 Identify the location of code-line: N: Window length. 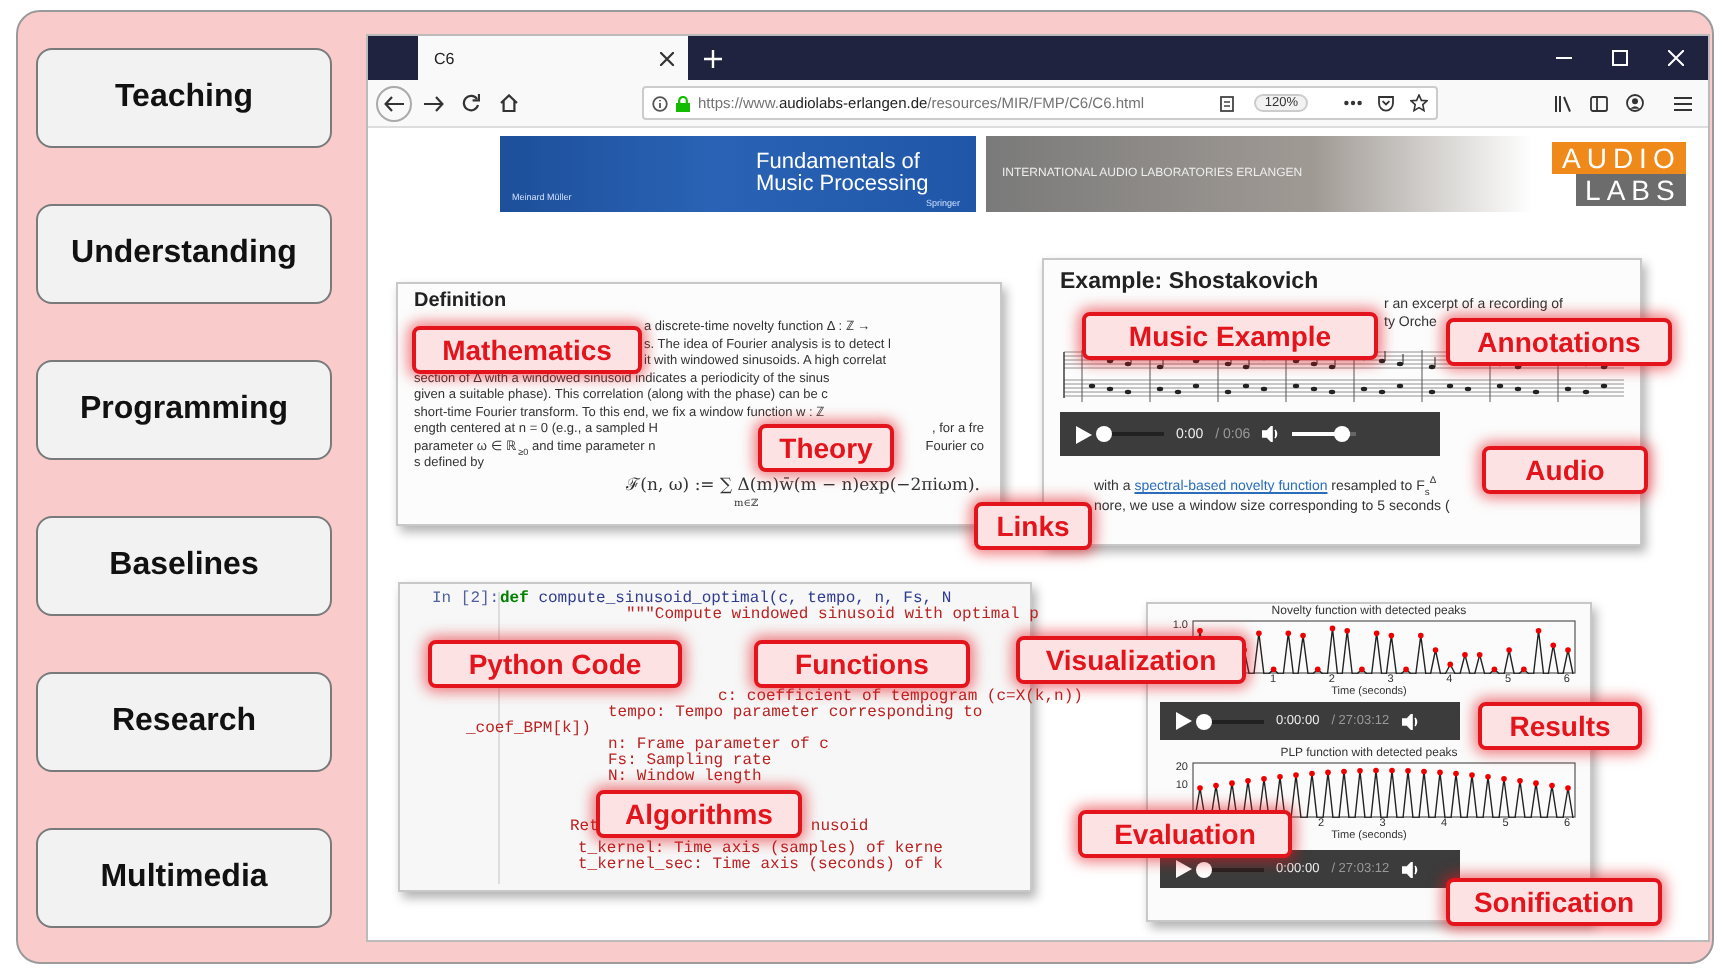
(685, 778).